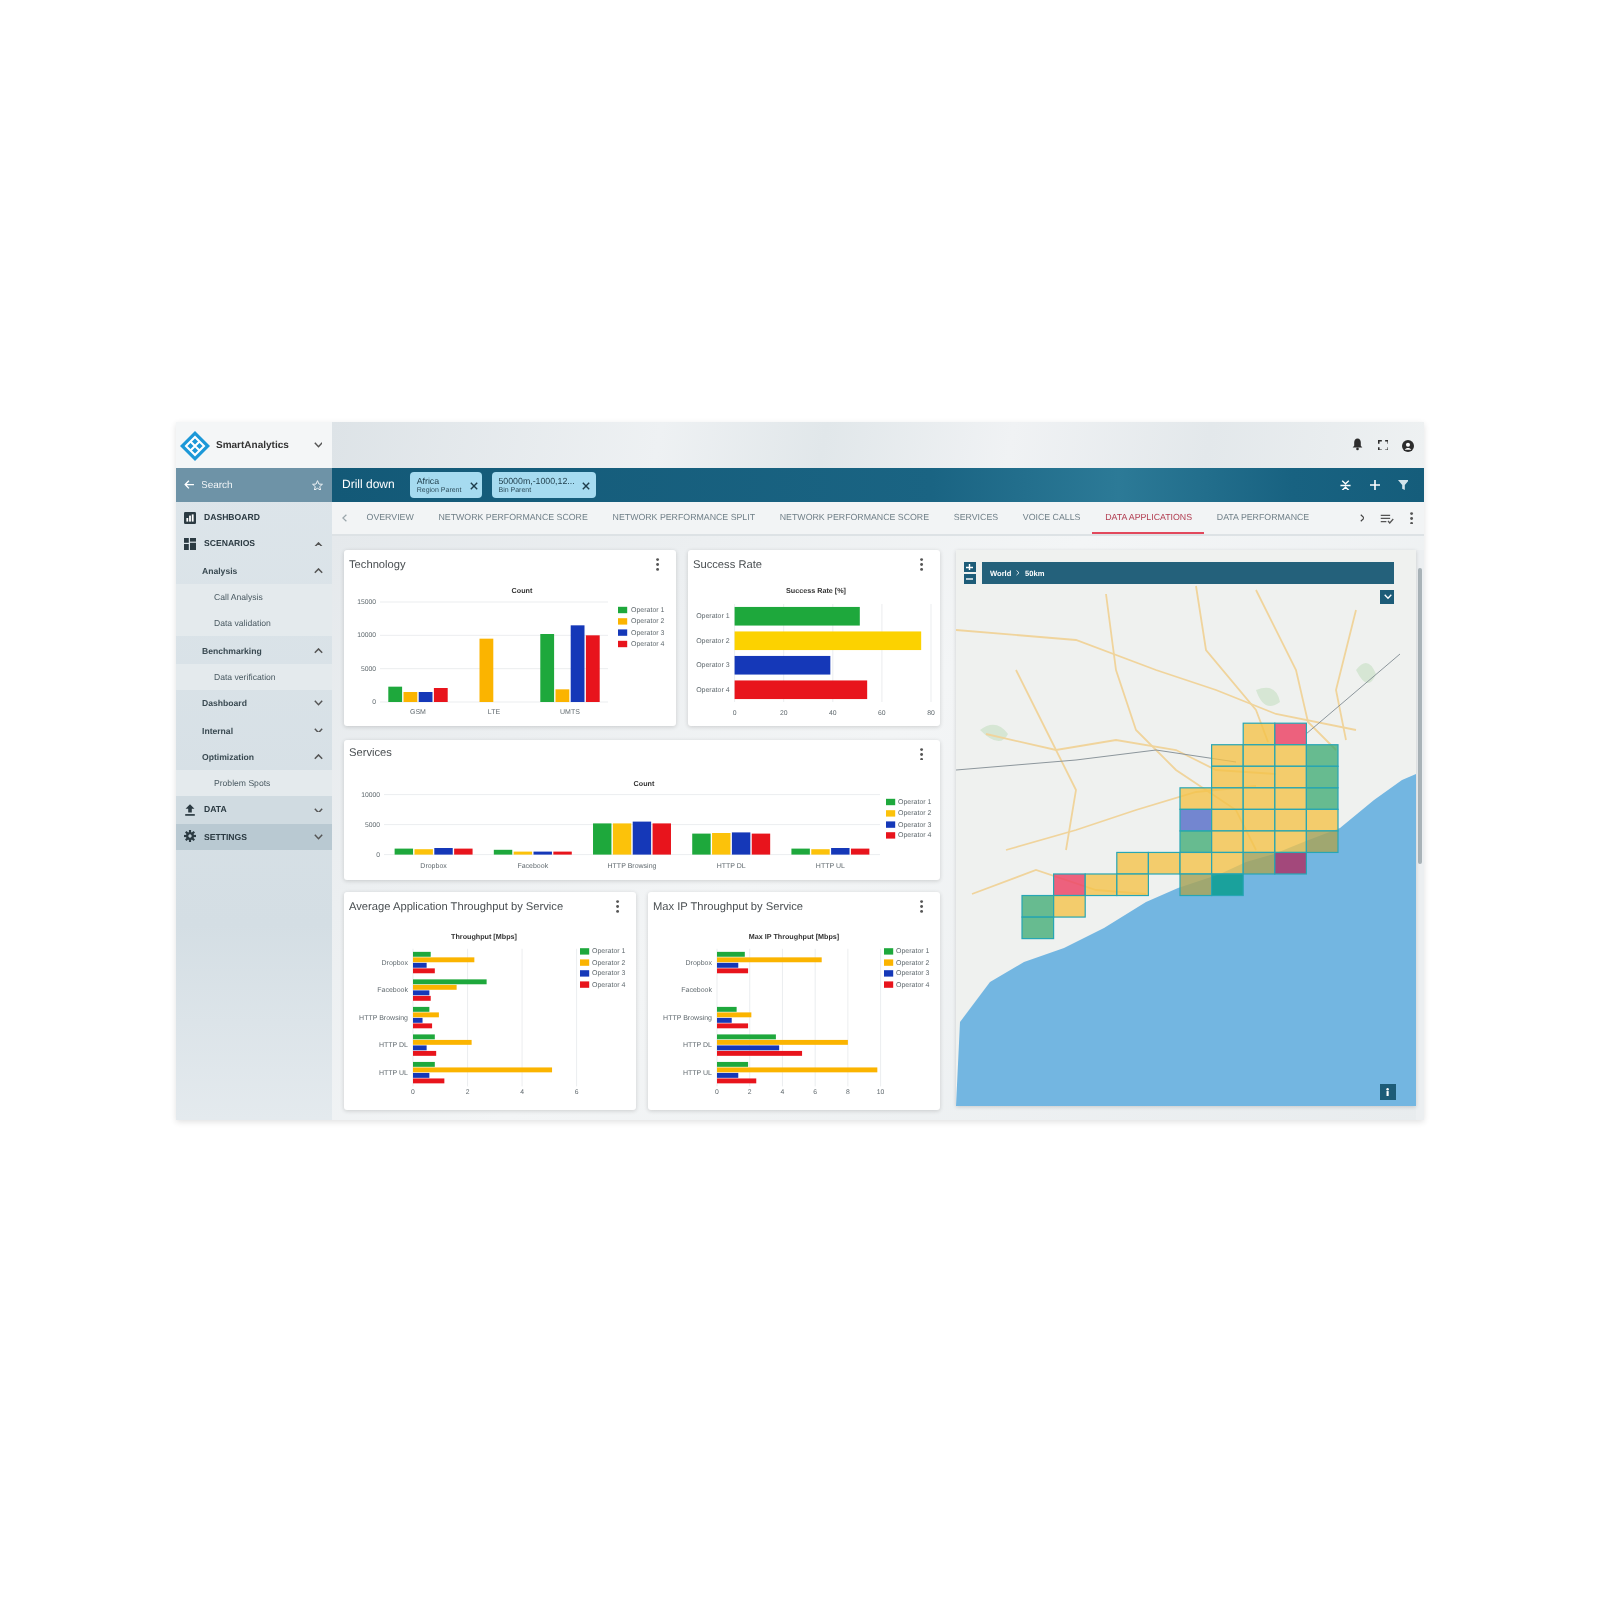 This screenshot has height=1600, width=1600. What do you see at coordinates (317, 485) in the screenshot?
I see `star-icon` at bounding box center [317, 485].